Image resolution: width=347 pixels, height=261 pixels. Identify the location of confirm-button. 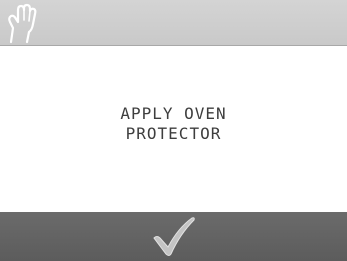
(174, 237).